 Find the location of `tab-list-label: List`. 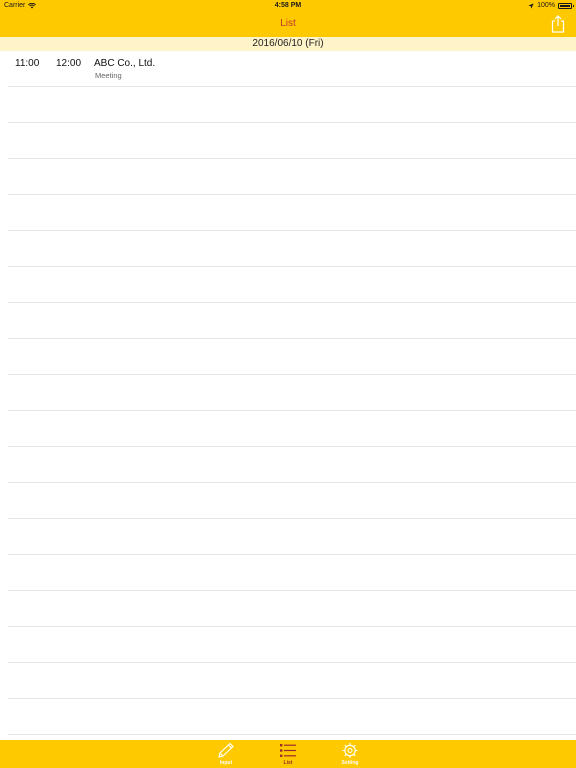

tab-list-label: List is located at coordinates (288, 763).